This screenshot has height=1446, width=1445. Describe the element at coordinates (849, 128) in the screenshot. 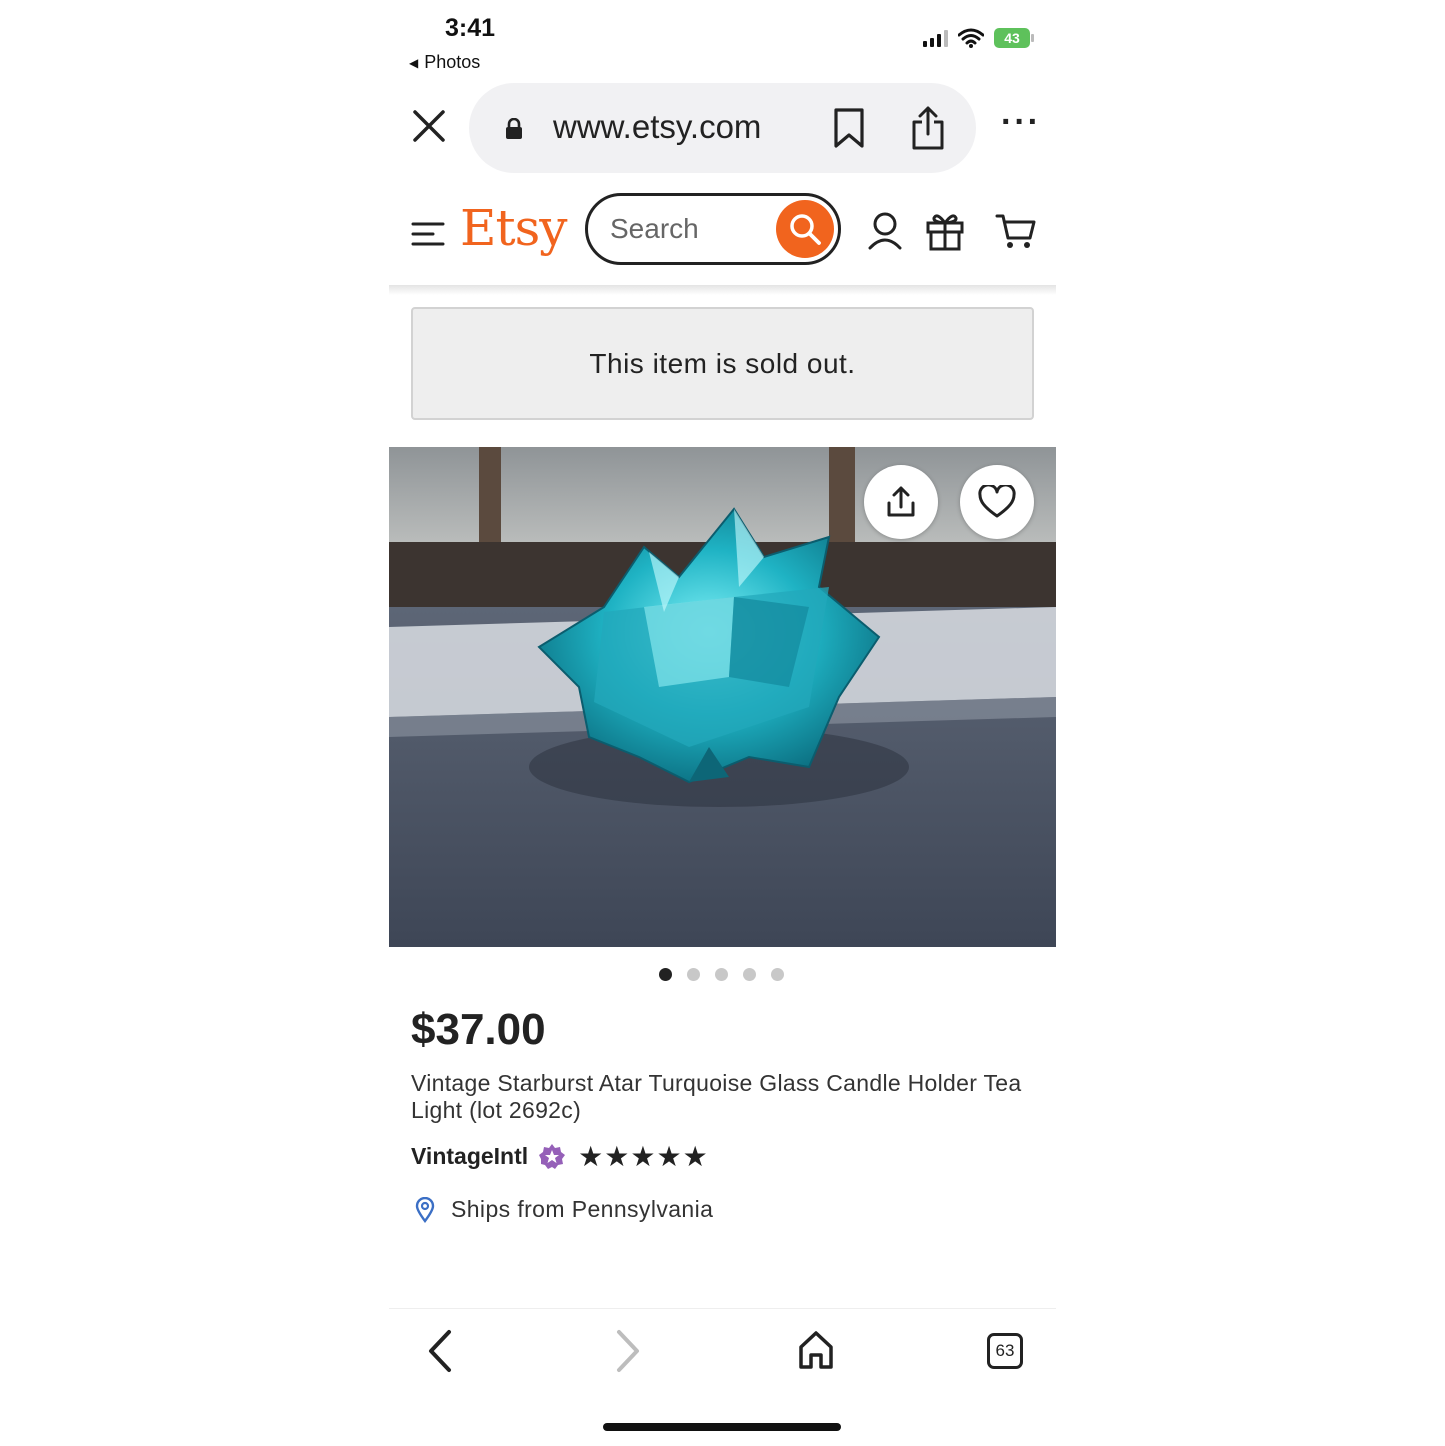

I see `bookmark-icon` at that location.